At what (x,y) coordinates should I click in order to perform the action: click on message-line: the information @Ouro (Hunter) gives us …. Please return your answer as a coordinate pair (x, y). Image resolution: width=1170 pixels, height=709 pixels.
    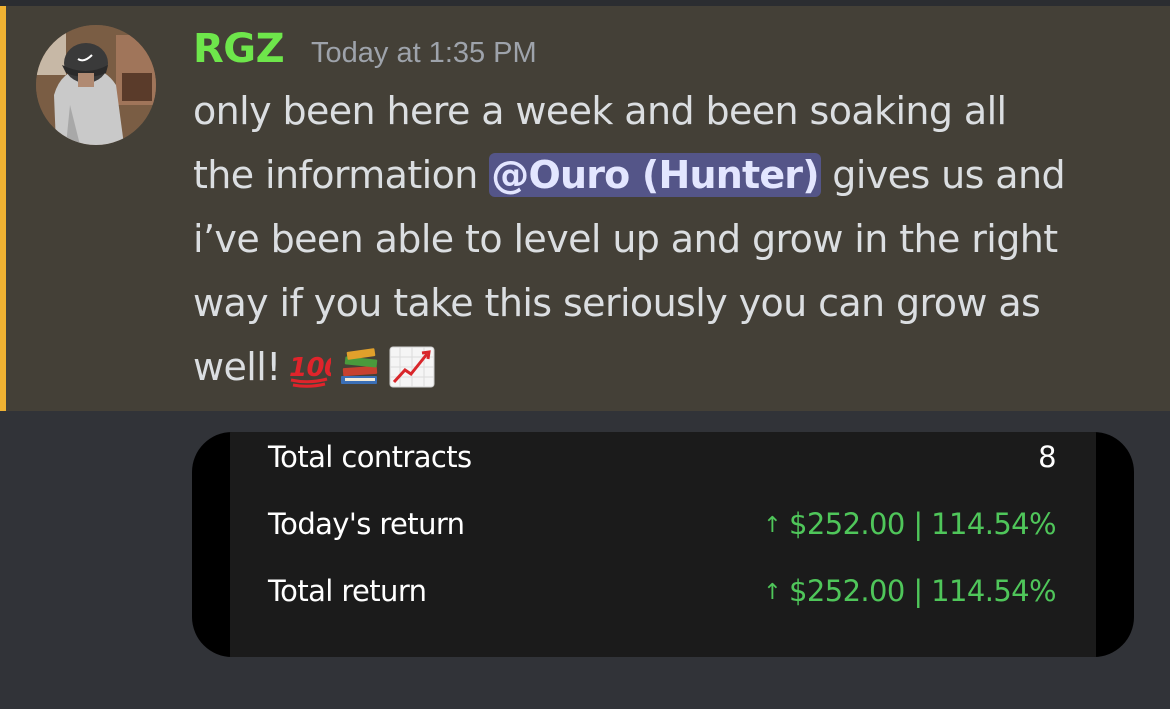
    Looking at the image, I should click on (678, 175).